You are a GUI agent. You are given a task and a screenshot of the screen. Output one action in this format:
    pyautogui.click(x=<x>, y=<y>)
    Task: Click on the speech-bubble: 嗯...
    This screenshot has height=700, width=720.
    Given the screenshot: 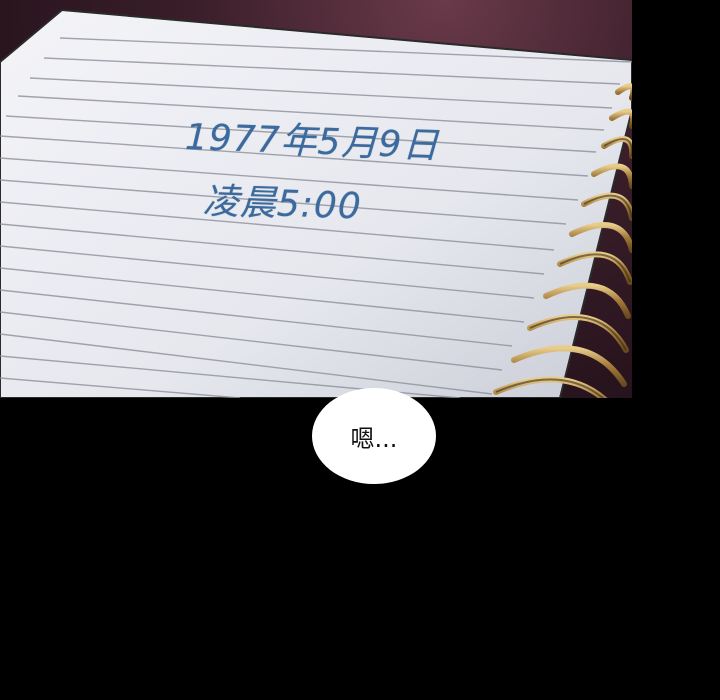 What is the action you would take?
    pyautogui.click(x=374, y=436)
    